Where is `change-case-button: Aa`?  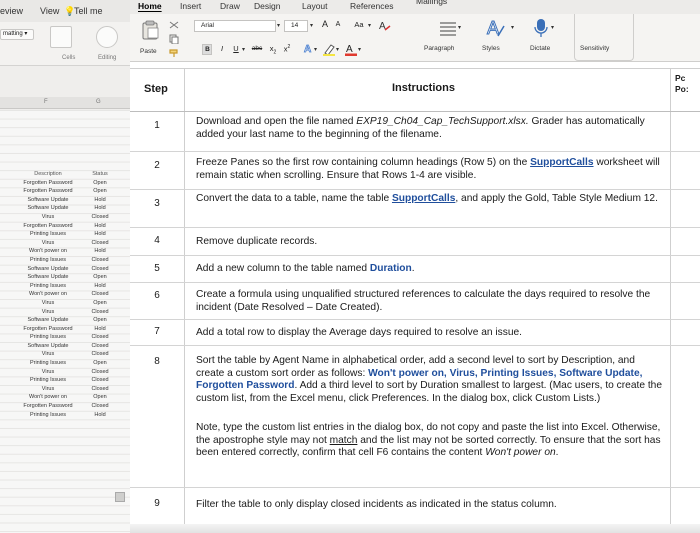 change-case-button: Aa is located at coordinates (359, 24).